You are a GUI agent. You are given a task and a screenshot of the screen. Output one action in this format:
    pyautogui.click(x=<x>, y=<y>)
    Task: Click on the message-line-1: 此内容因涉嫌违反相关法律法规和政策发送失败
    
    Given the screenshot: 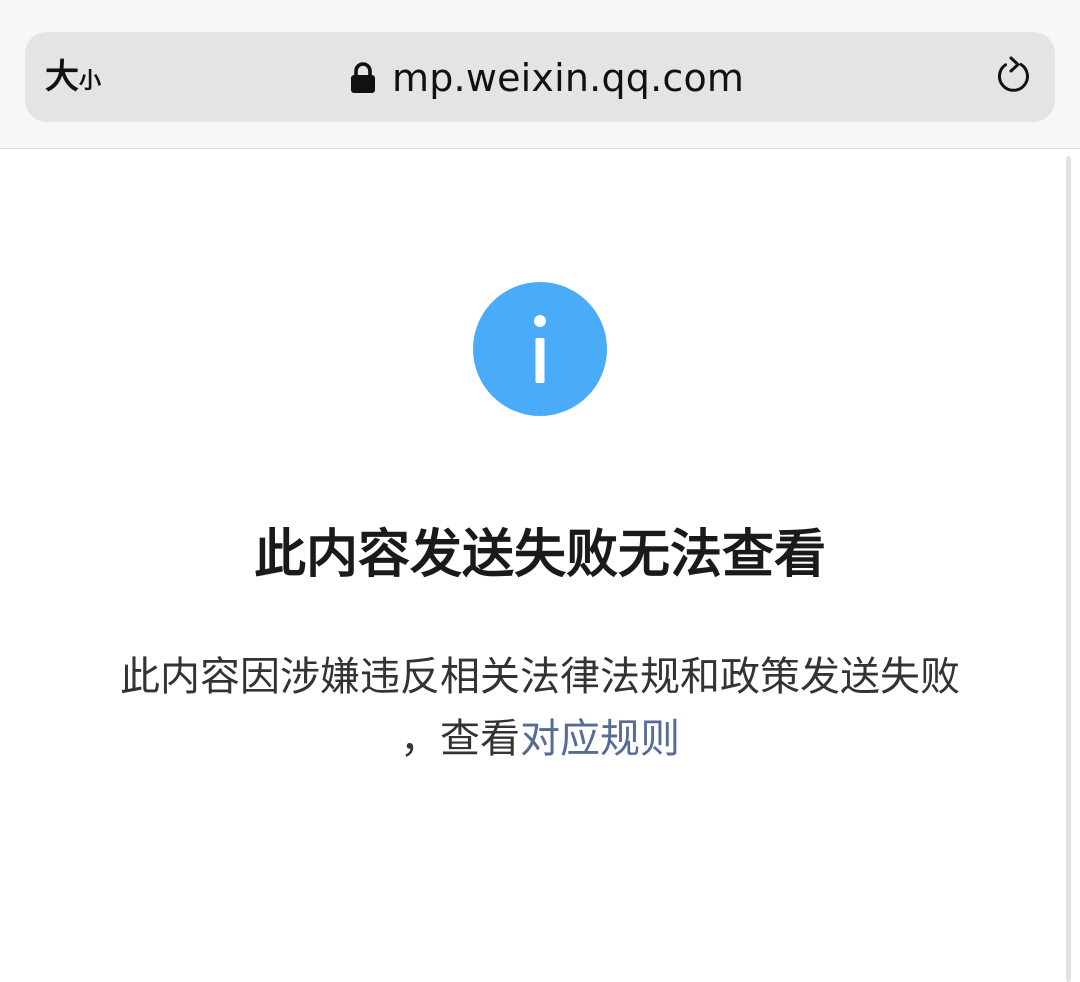 What is the action you would take?
    pyautogui.click(x=540, y=677)
    